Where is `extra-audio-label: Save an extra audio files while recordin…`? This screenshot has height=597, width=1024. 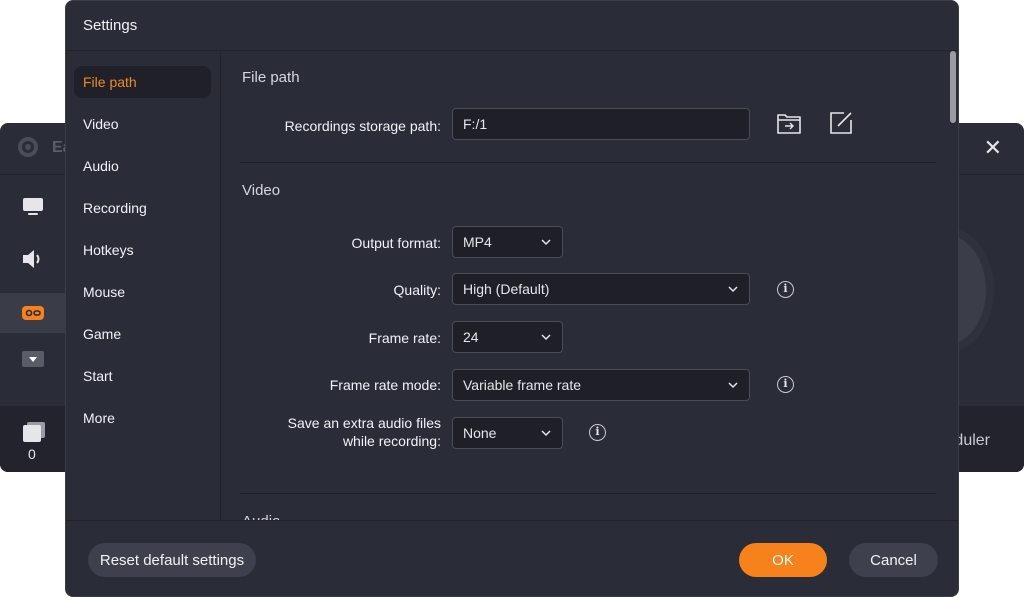 extra-audio-label: Save an extra audio files while recordin… is located at coordinates (341, 432).